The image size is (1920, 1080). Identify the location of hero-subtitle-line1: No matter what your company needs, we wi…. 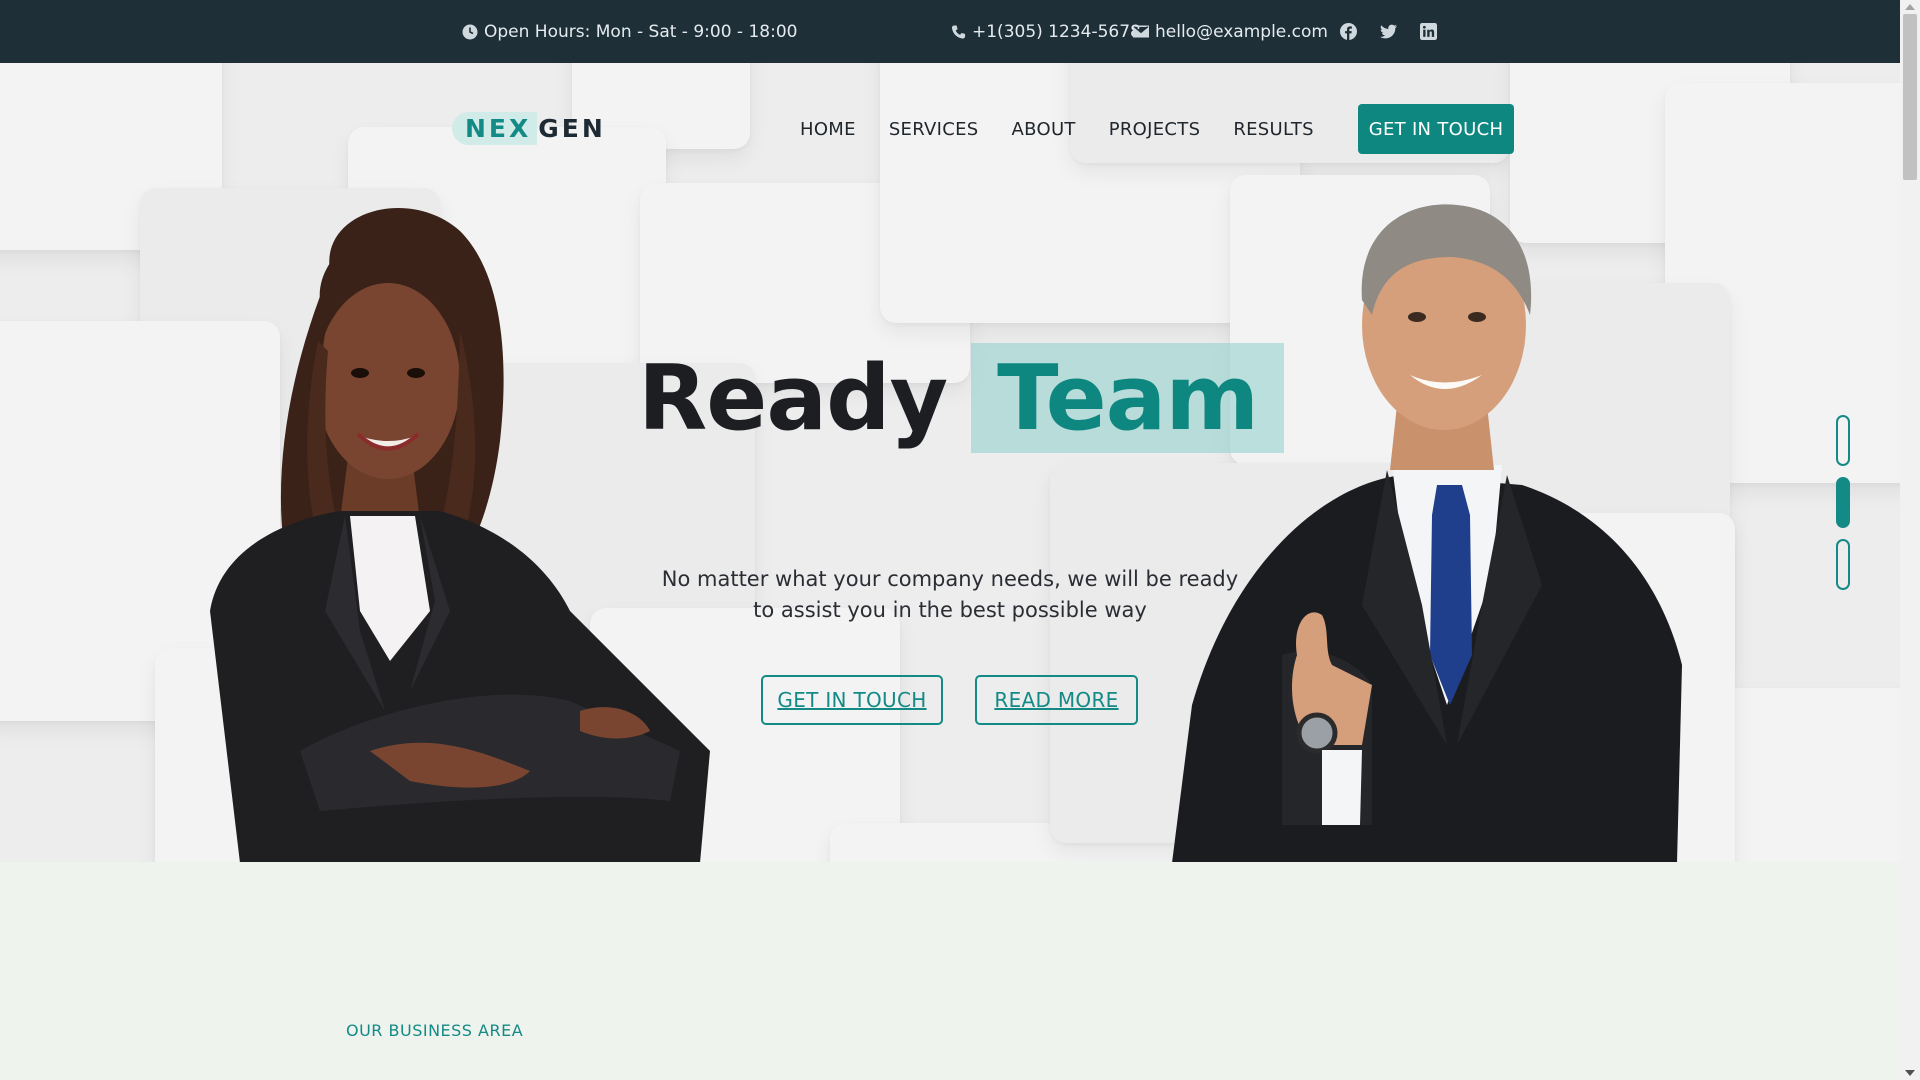
(950, 579).